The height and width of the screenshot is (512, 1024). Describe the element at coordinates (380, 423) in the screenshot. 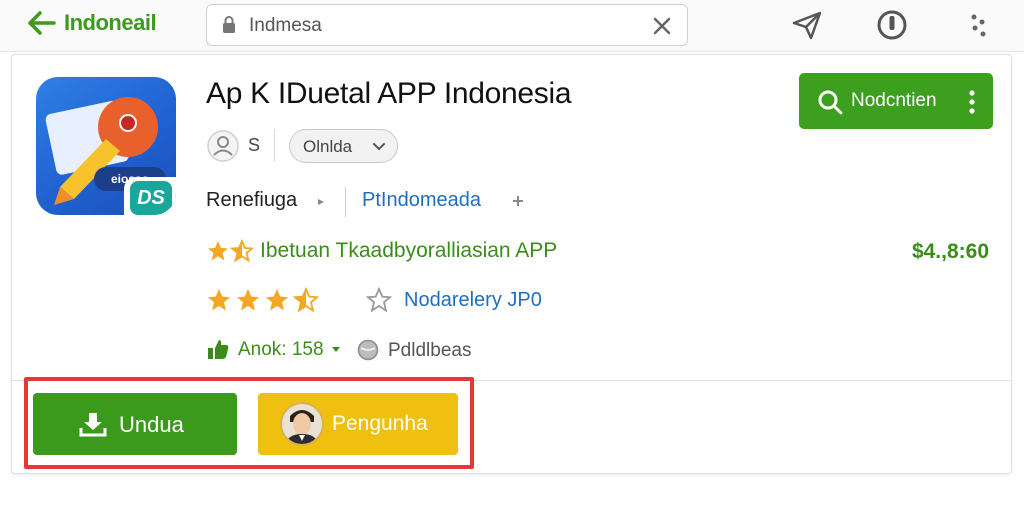

I see `user-button-label: Pengunha` at that location.